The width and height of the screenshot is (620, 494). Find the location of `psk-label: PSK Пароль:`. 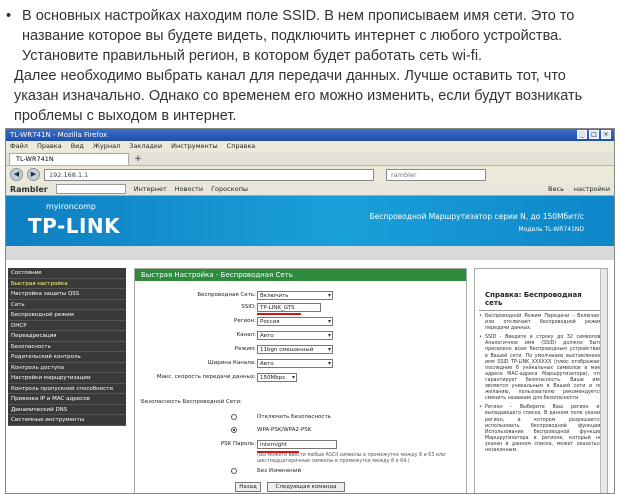

psk-label: PSK Пароль: is located at coordinates (238, 444).